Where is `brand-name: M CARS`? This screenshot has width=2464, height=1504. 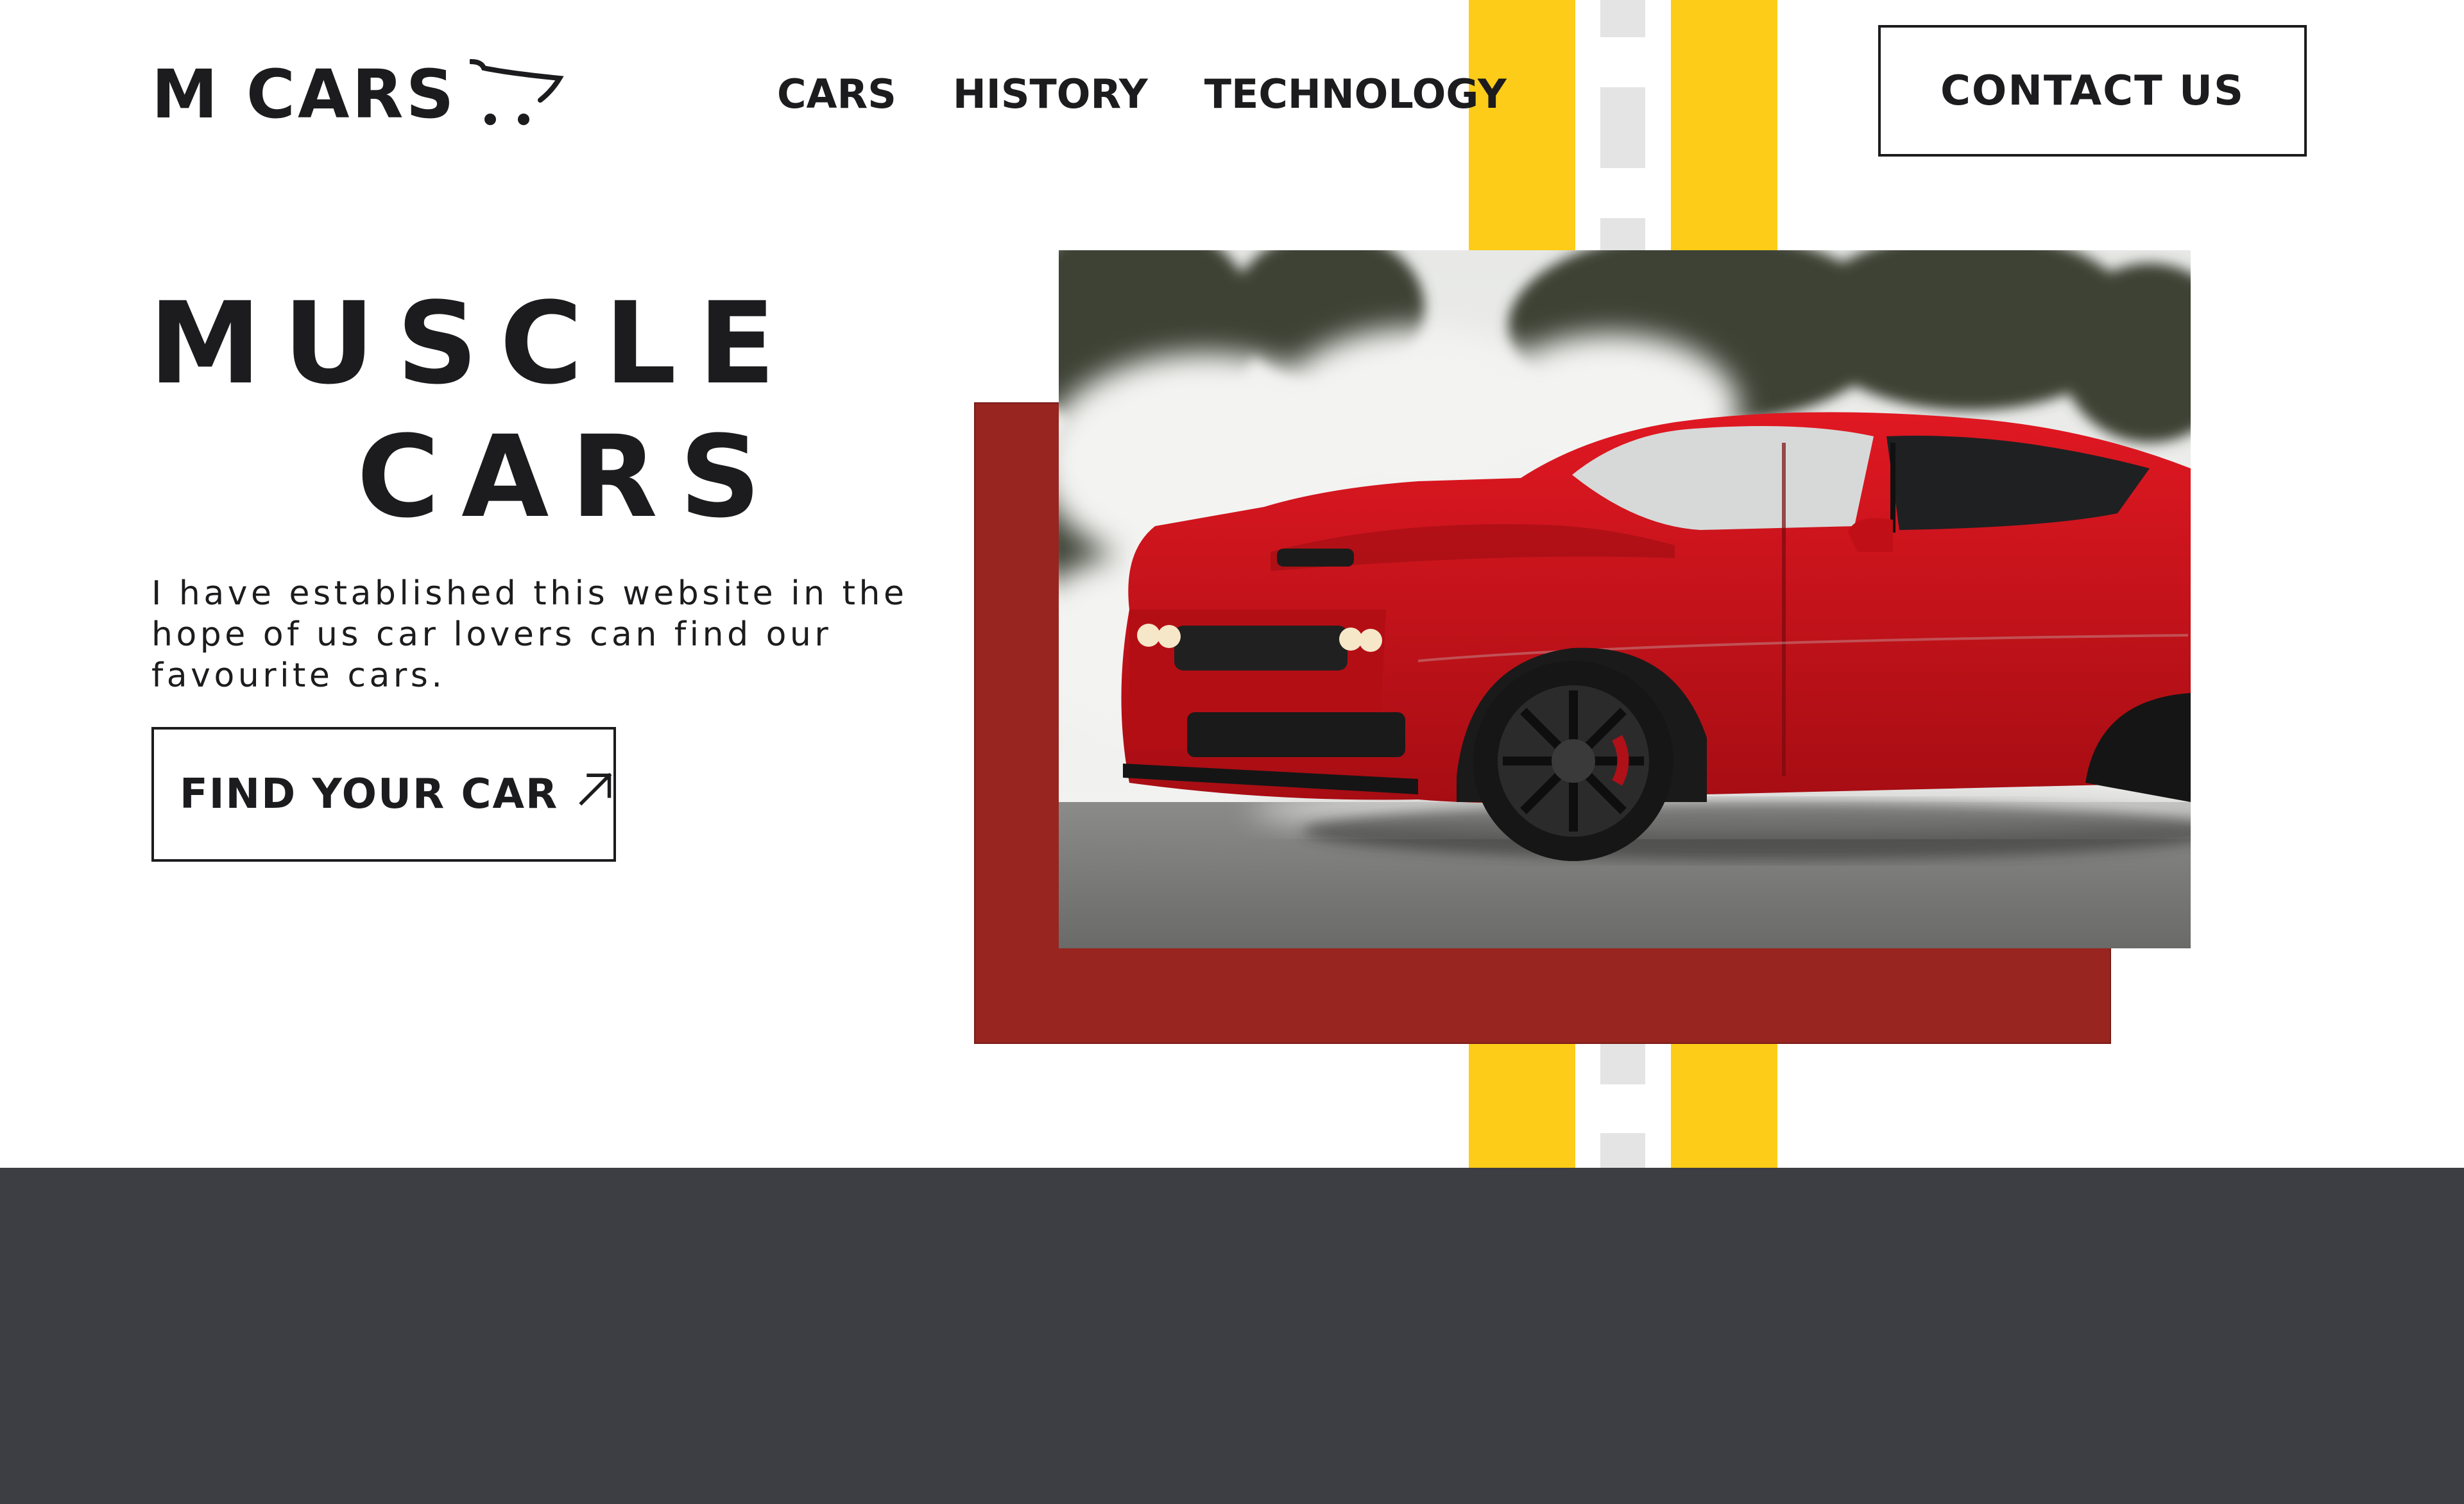 brand-name: M CARS is located at coordinates (304, 94).